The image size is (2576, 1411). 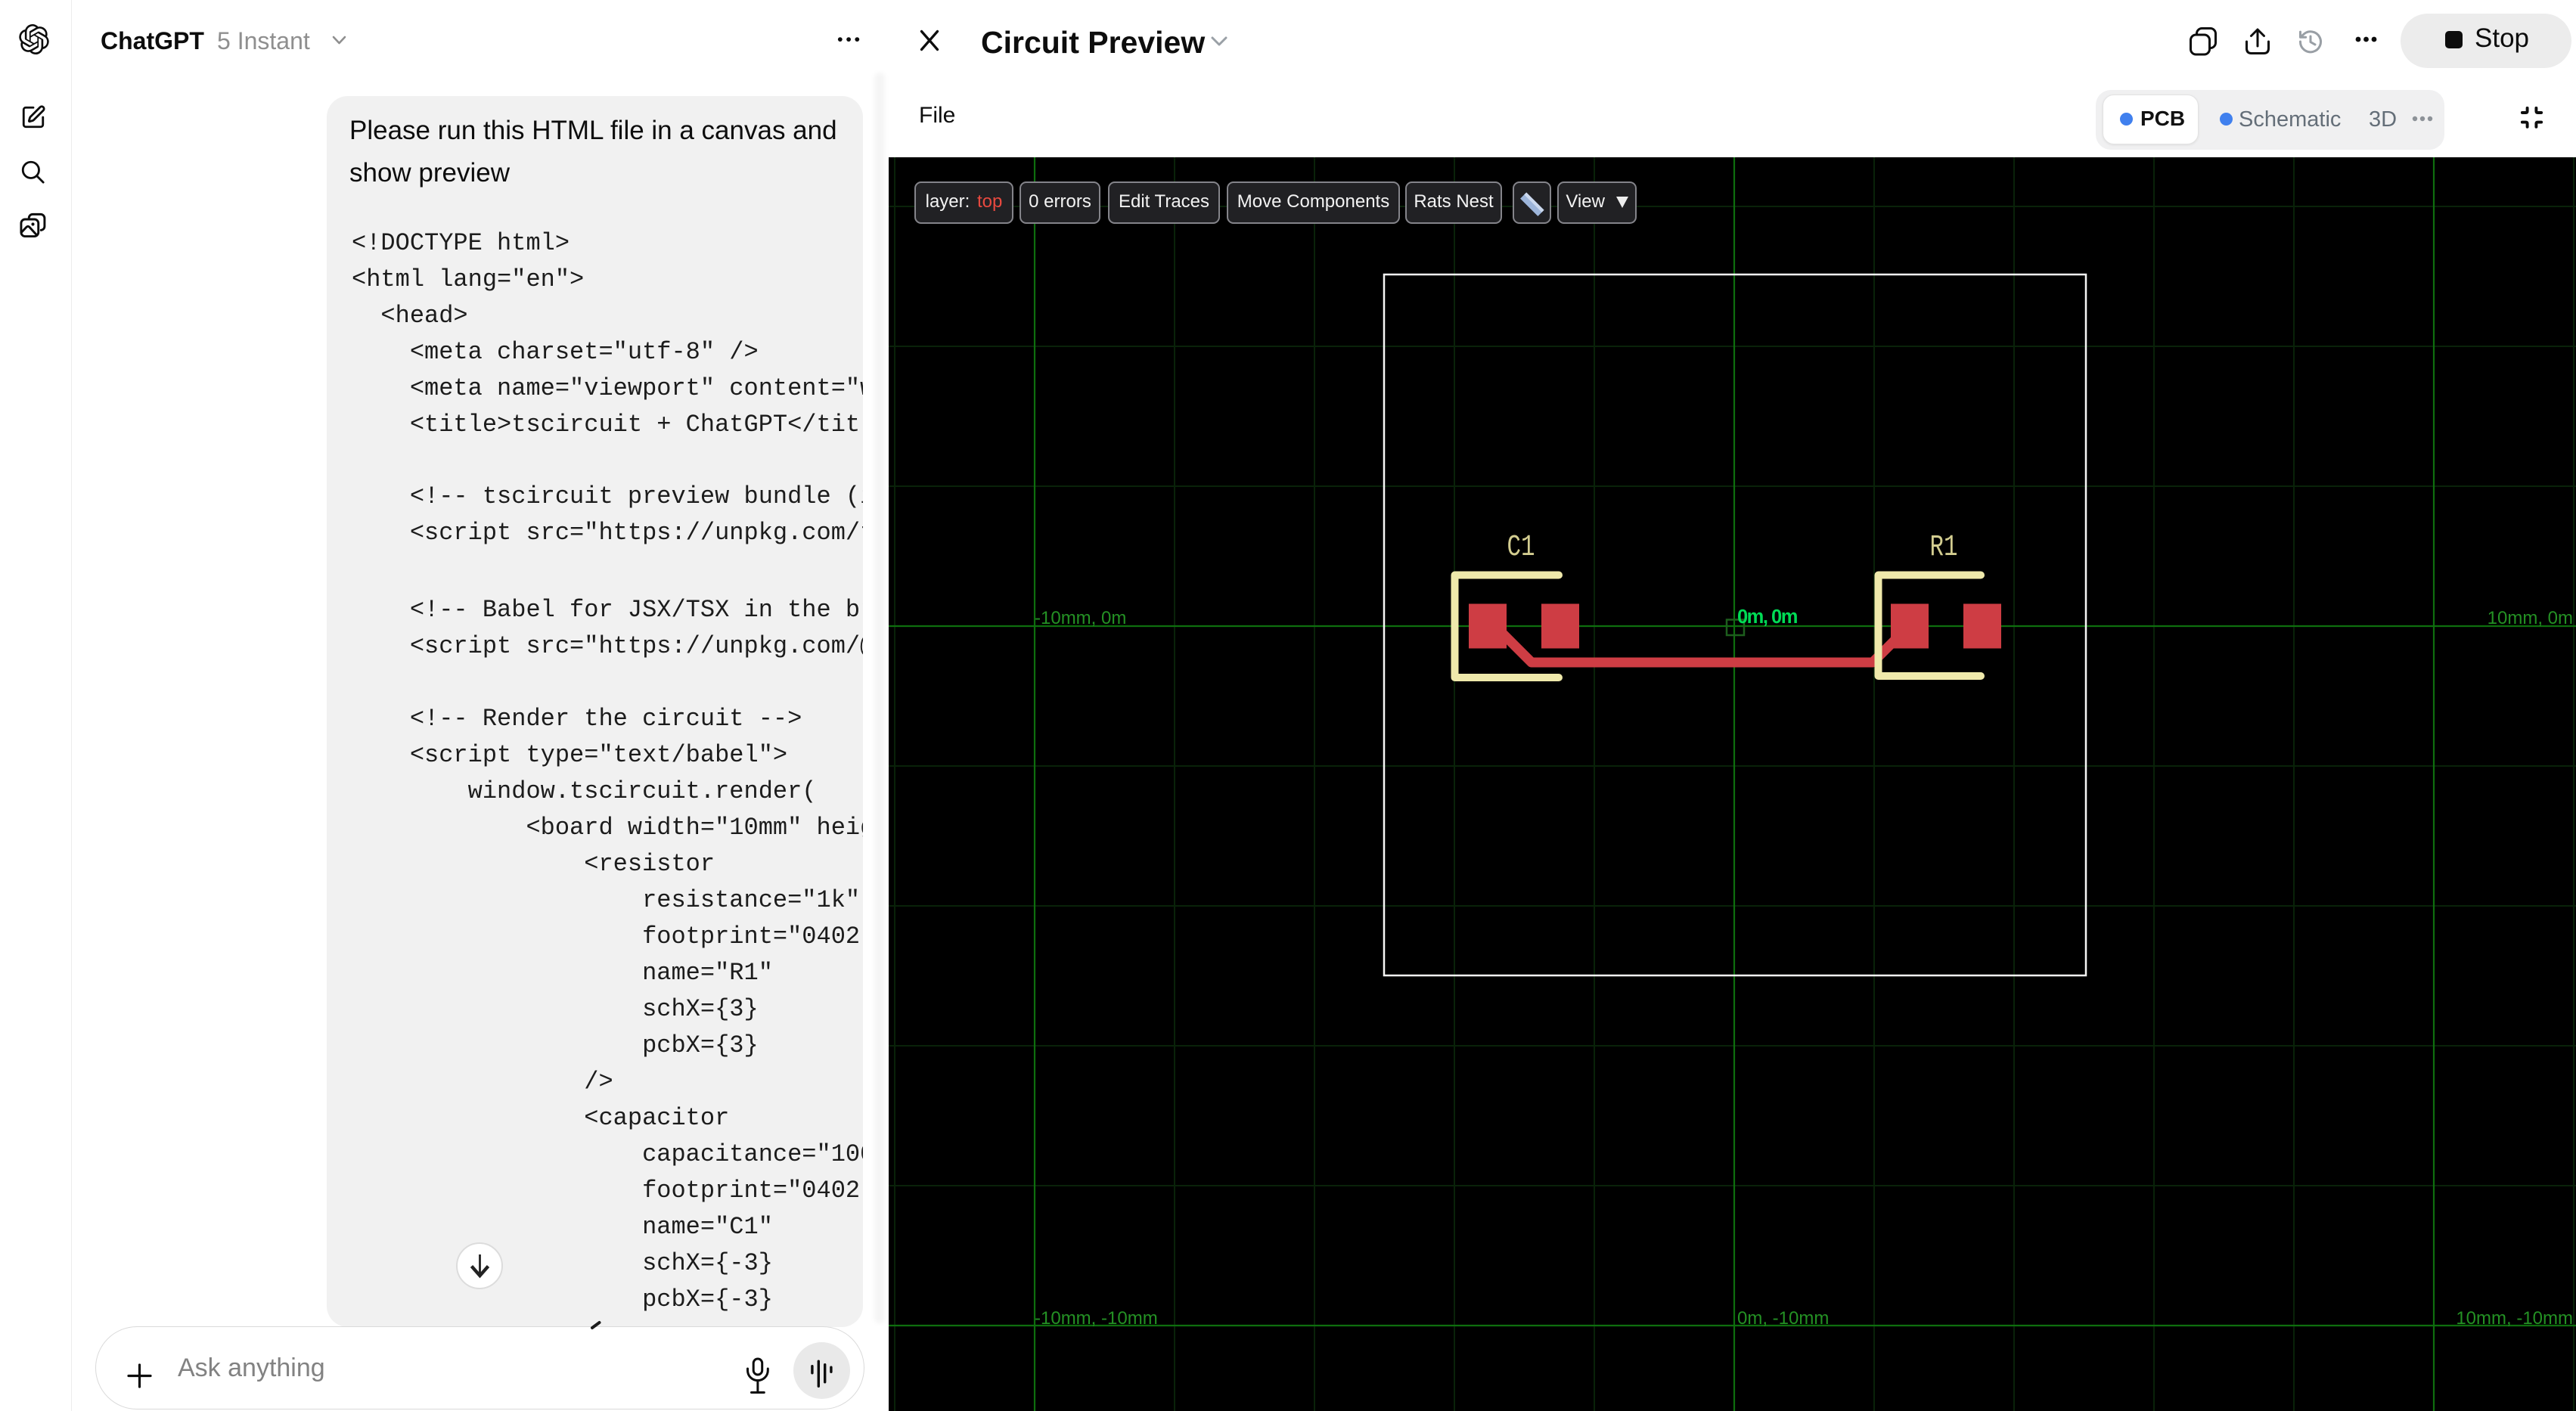 What do you see at coordinates (1080, 618) in the screenshot?
I see `svg-text: -10mm, 0m` at bounding box center [1080, 618].